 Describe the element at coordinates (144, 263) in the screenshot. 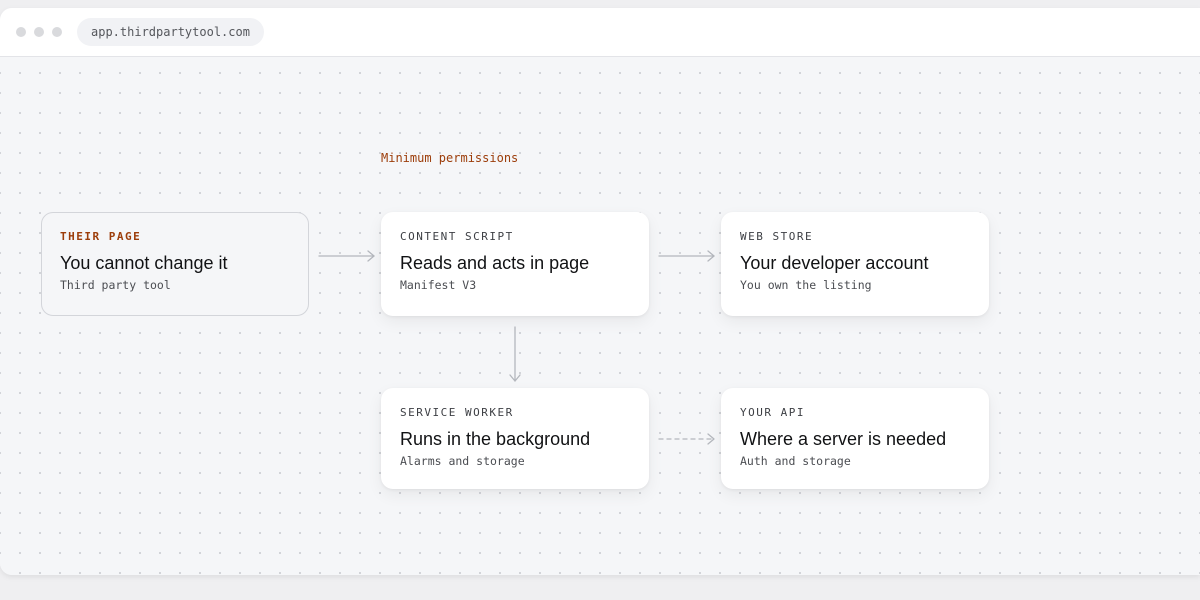

I see `card-title: You cannot change it` at that location.